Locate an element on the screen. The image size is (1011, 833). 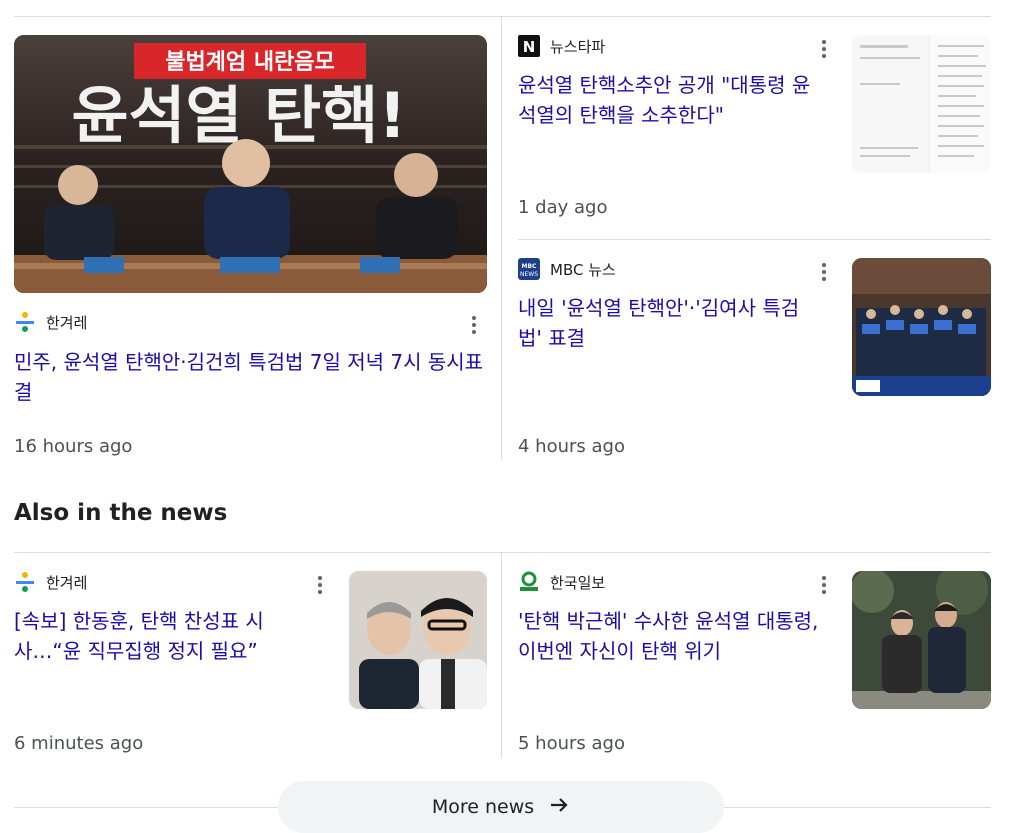
column-divider-top is located at coordinates (501, 238).